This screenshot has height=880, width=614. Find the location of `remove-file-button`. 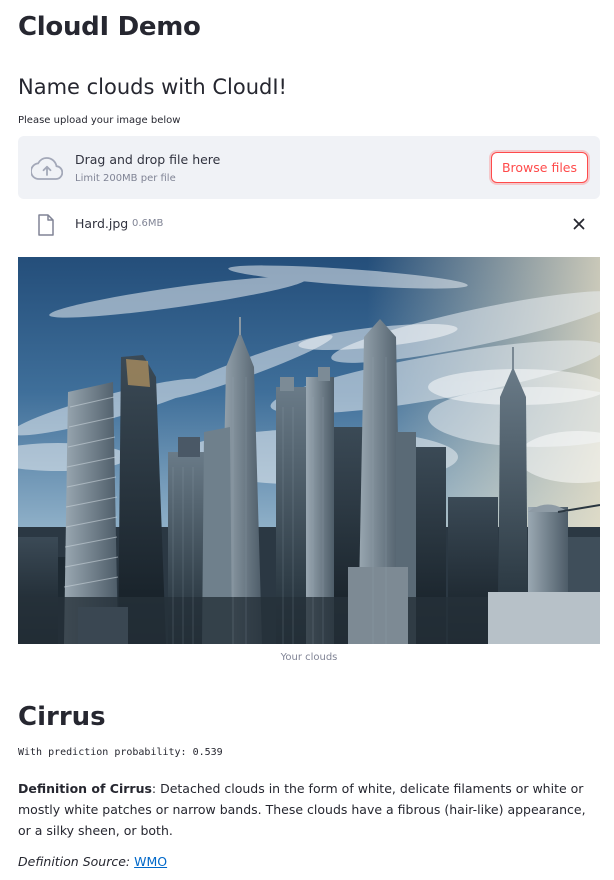

remove-file-button is located at coordinates (579, 224).